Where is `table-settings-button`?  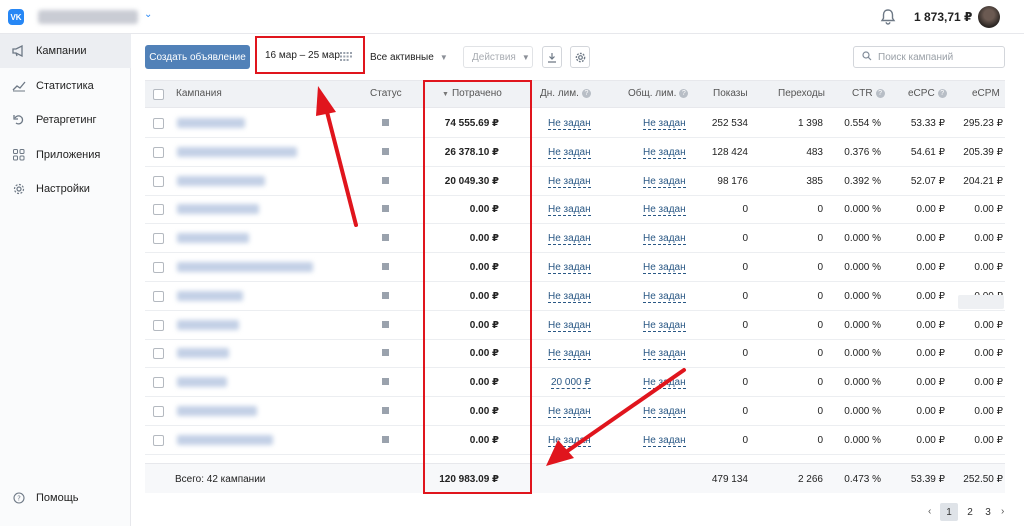 table-settings-button is located at coordinates (580, 57).